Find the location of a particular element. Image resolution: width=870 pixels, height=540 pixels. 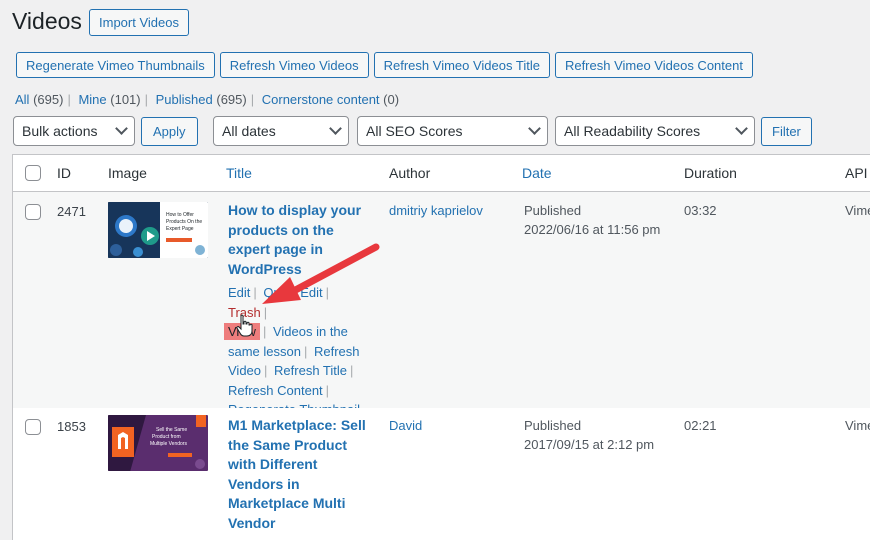

view-all-count: (695) is located at coordinates (48, 99).